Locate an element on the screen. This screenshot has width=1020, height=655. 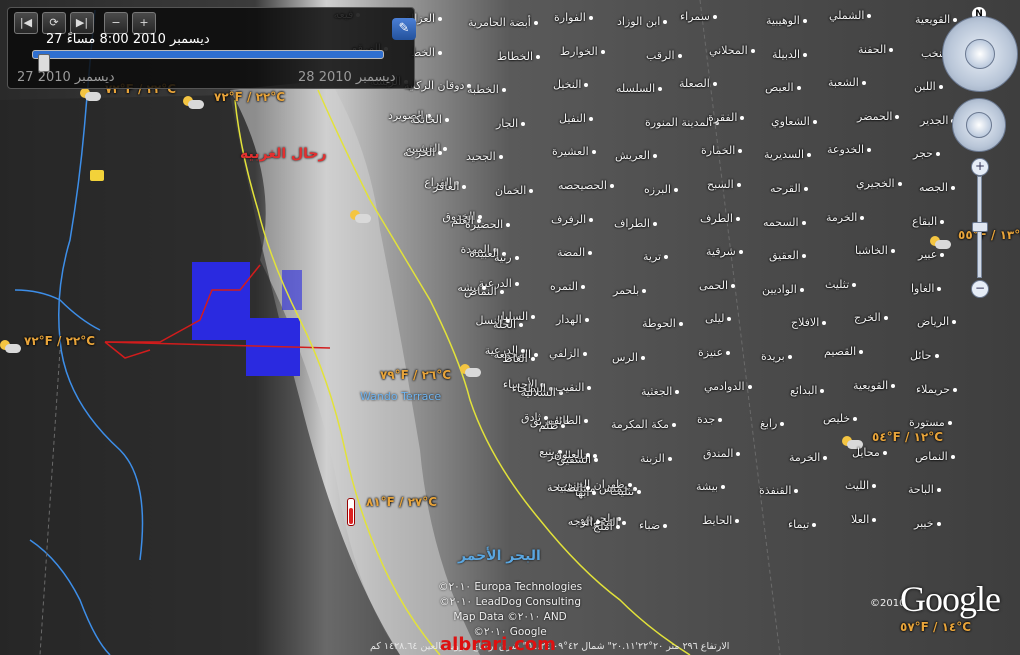
step-forward-button: ▶| is located at coordinates (82, 23).